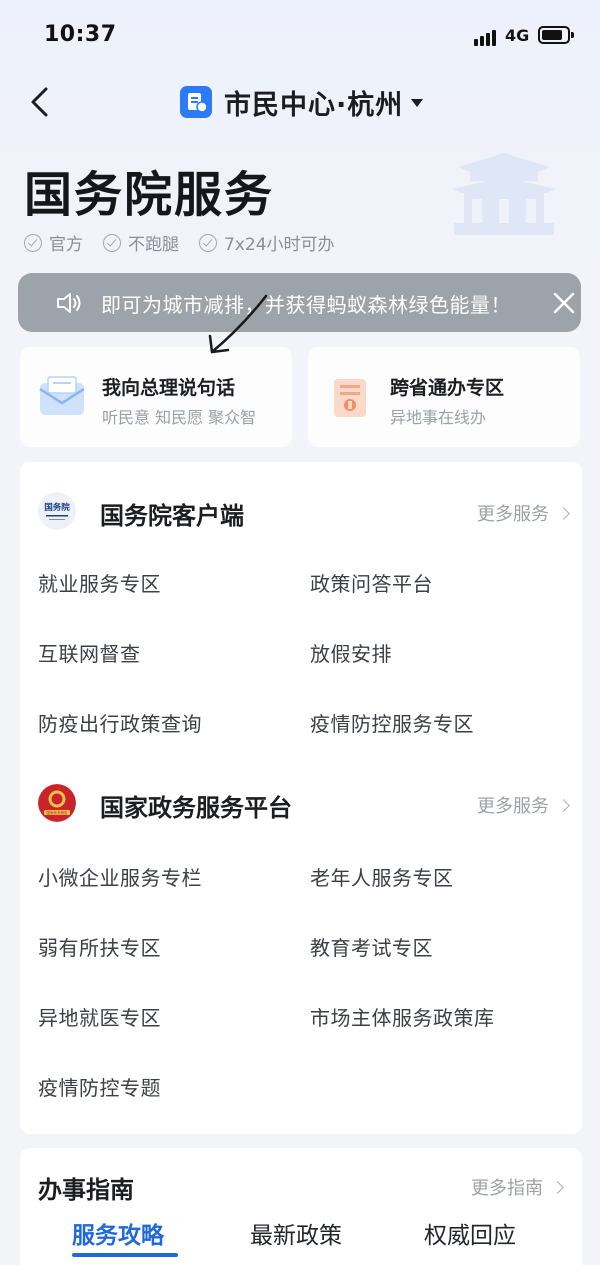  I want to click on active-tab-indicator, so click(125, 1255).